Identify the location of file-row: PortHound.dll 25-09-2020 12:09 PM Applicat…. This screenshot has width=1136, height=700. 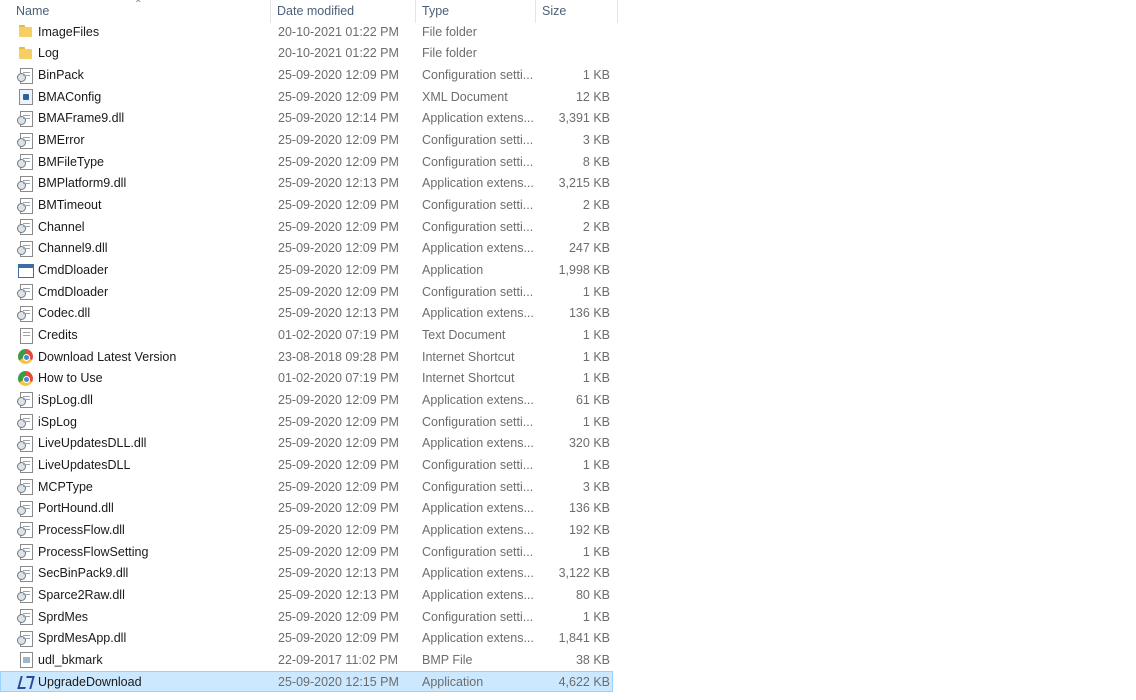
(310, 508).